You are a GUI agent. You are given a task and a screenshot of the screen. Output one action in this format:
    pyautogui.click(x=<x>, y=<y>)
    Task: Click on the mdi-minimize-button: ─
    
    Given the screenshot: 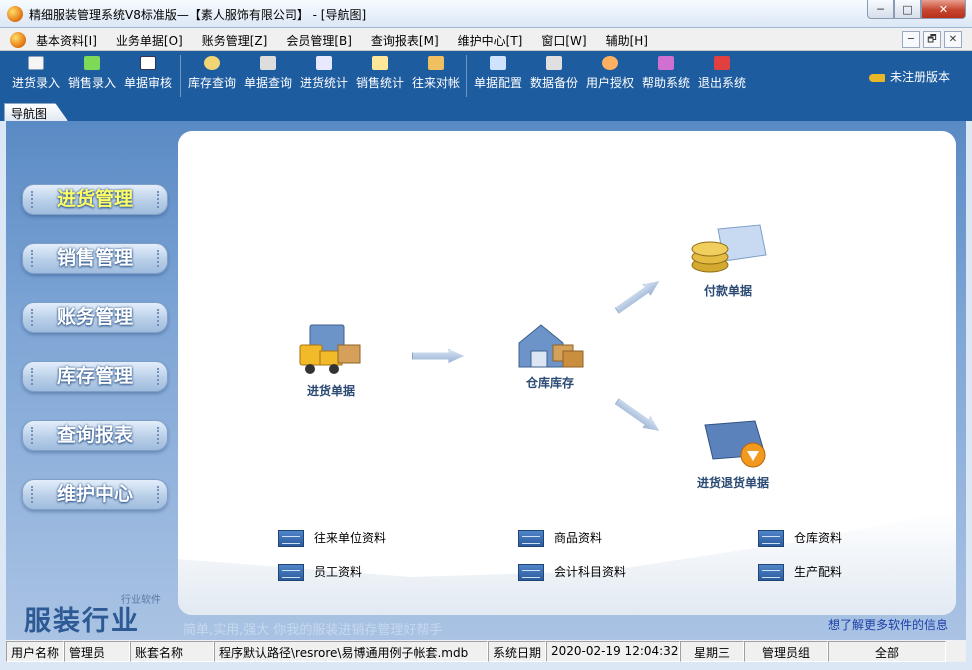 What is the action you would take?
    pyautogui.click(x=911, y=39)
    